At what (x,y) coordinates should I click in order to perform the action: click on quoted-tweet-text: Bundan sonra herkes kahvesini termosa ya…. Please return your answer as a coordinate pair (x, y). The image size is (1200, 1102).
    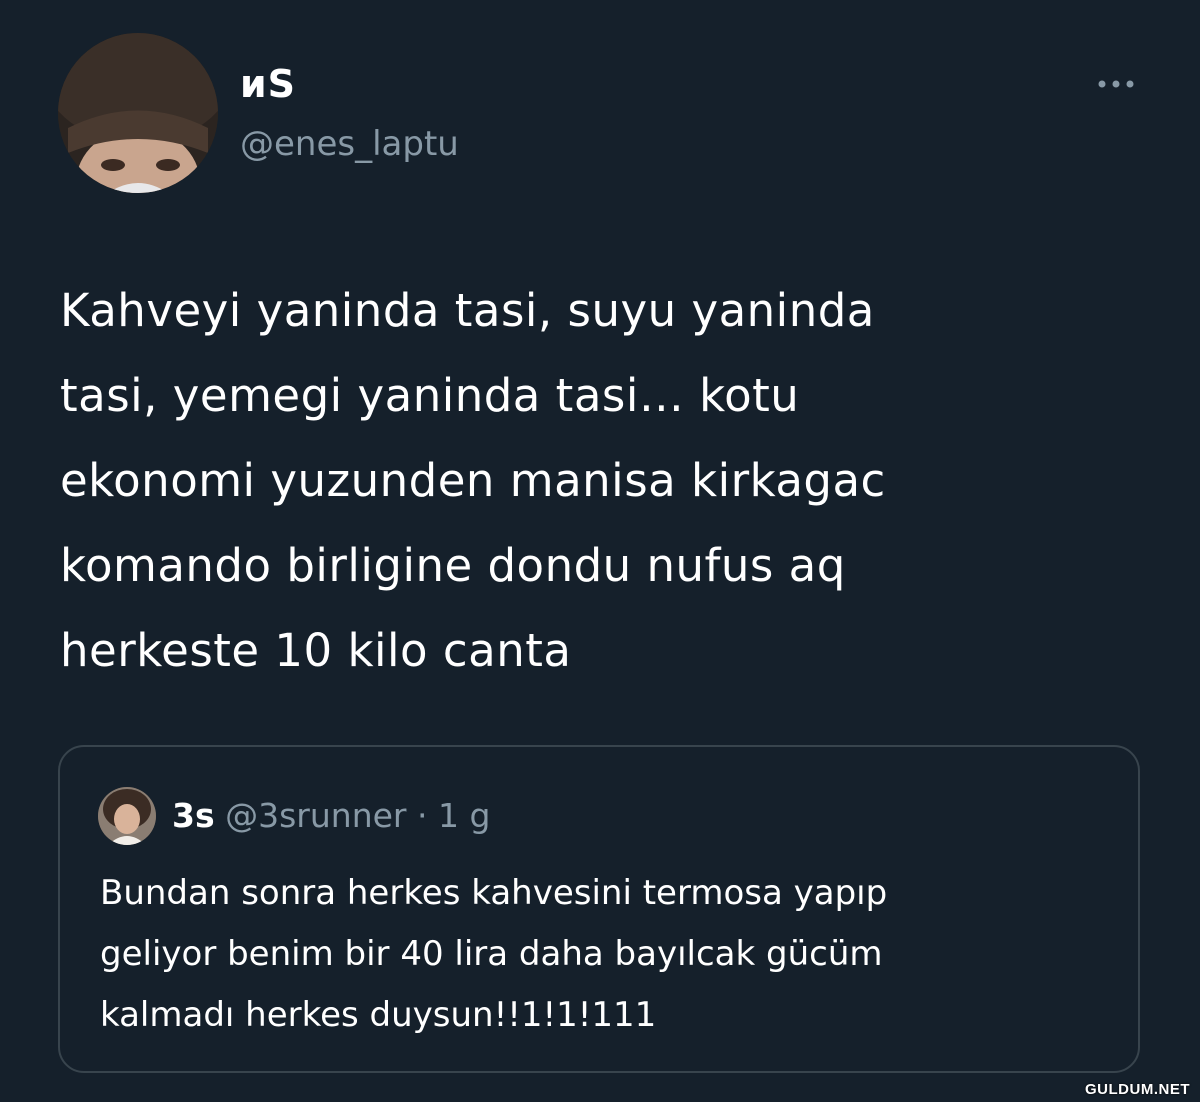
    Looking at the image, I should click on (494, 954).